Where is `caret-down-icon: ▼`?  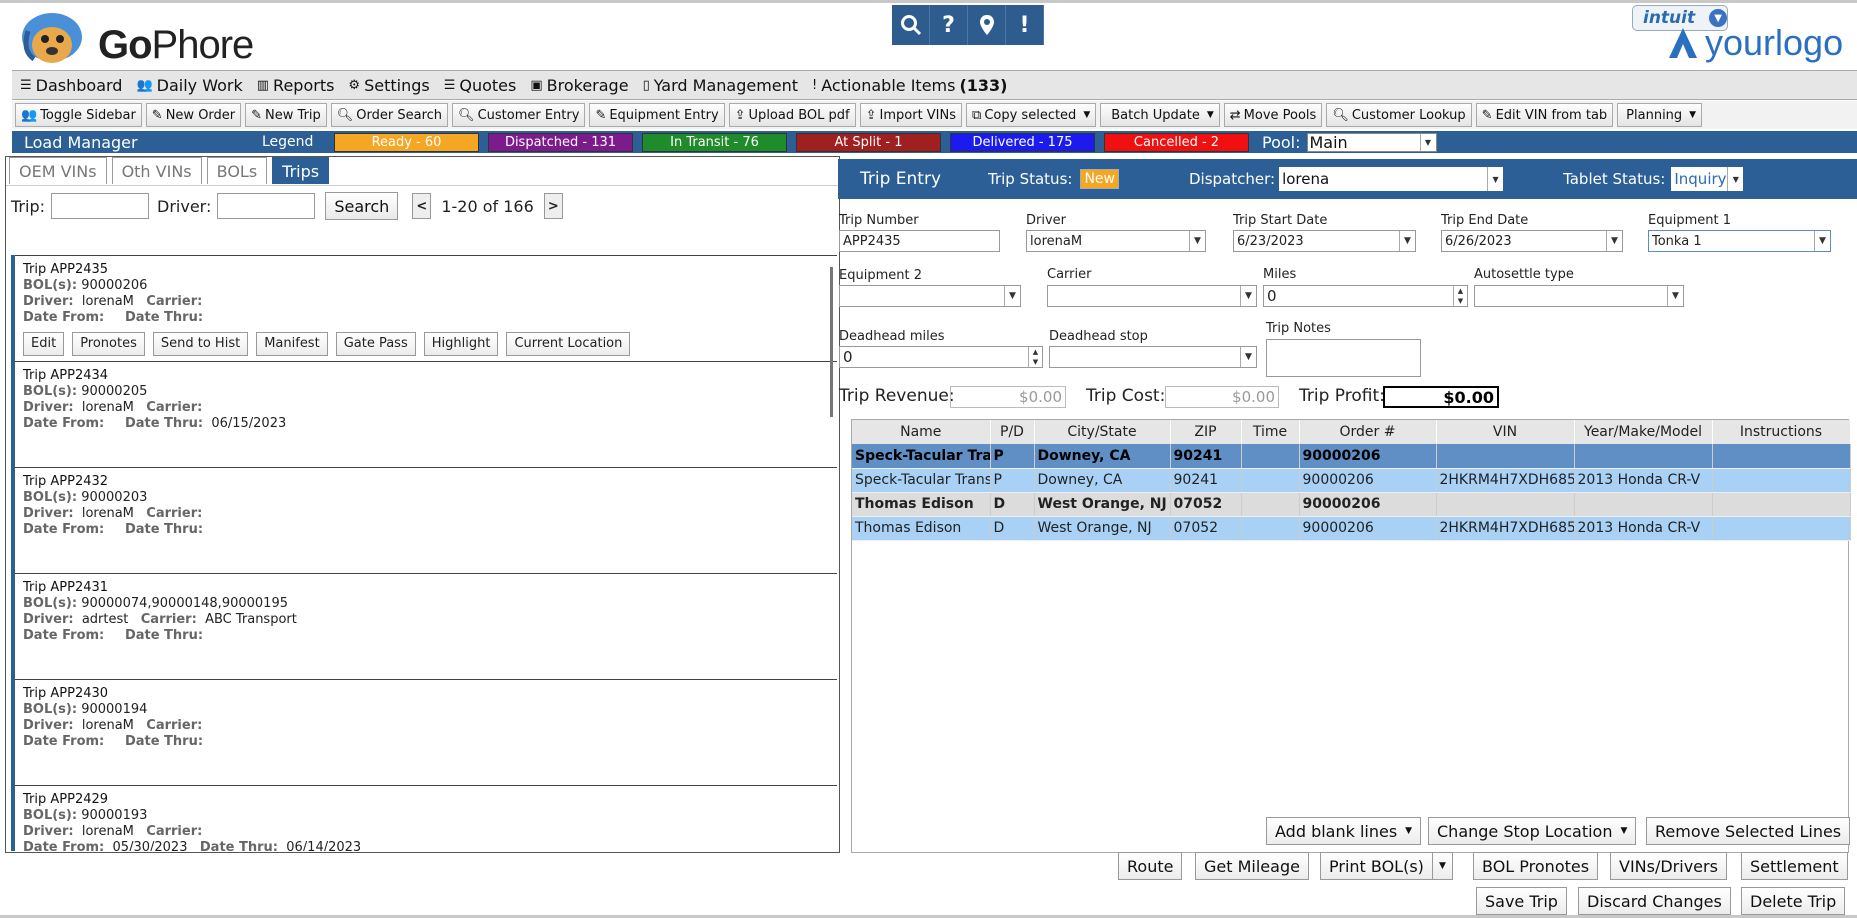
caret-down-icon: ▼ is located at coordinates (1441, 866).